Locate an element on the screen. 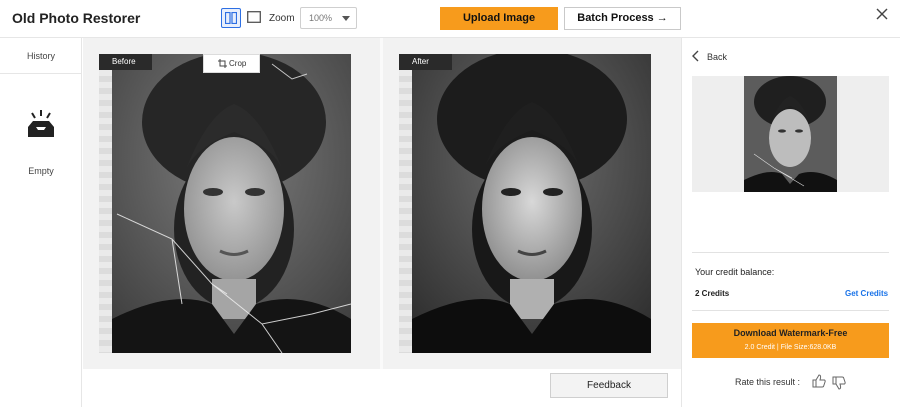 The image size is (900, 407). download-label: Download Watermark-Free is located at coordinates (790, 333).